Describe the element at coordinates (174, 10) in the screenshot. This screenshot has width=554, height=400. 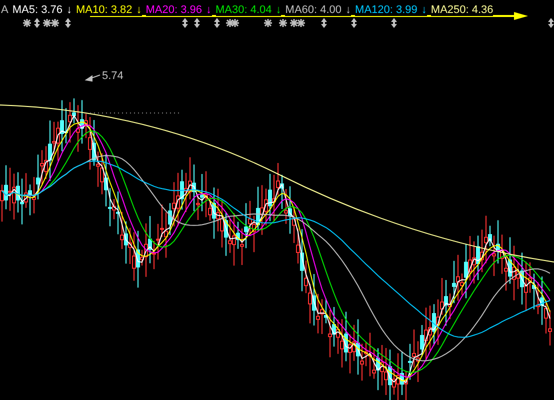
I see `legend-label: MA20: 3.96` at that location.